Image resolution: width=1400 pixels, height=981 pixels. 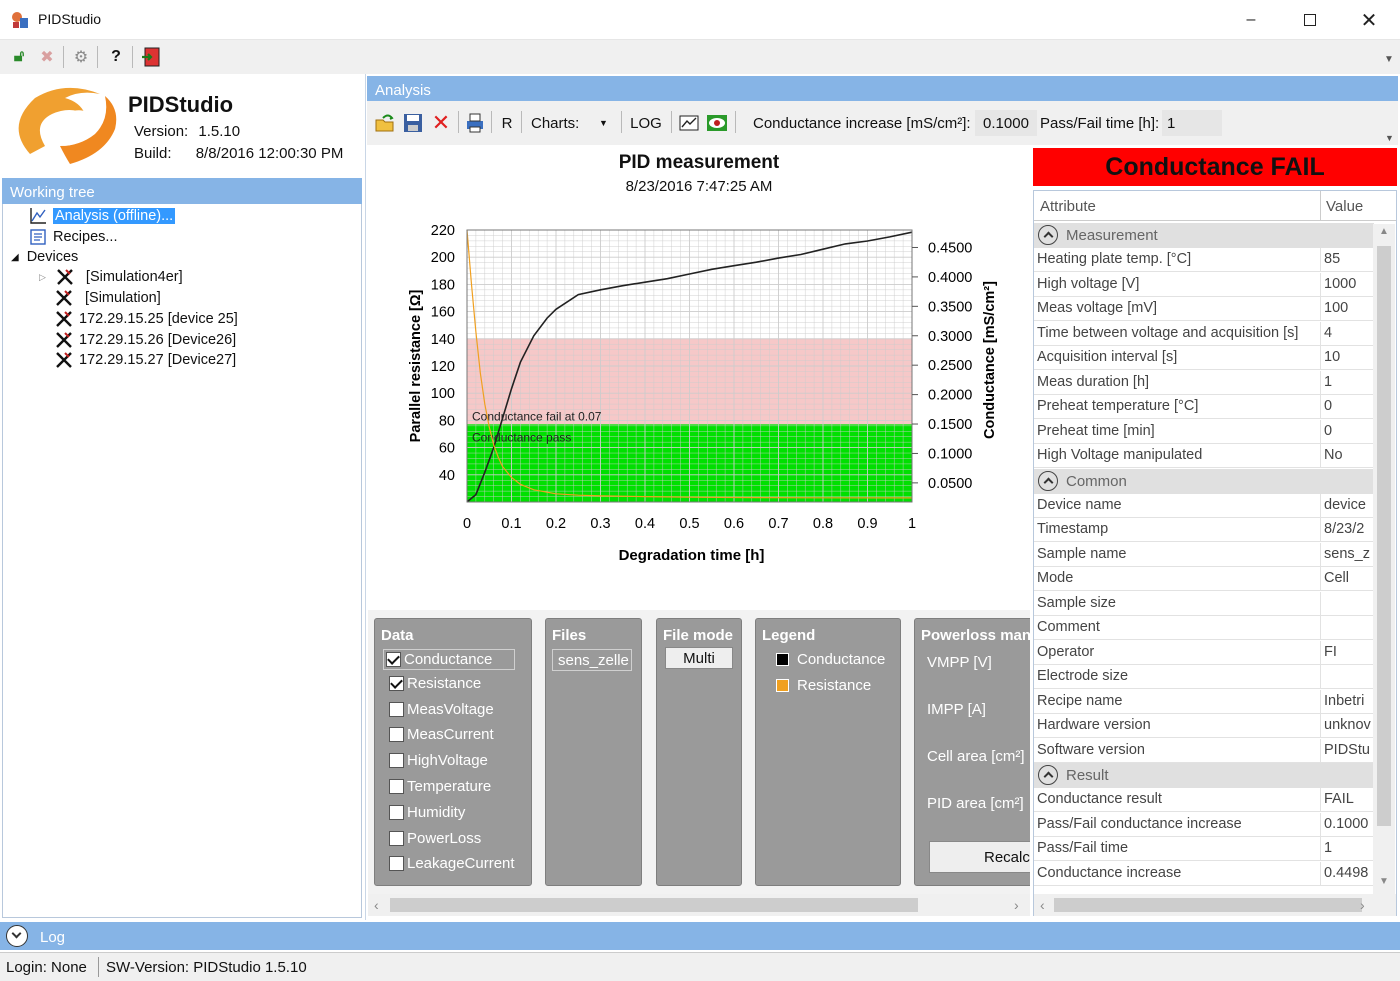 What do you see at coordinates (1204, 456) in the screenshot?
I see `grid-row: High Voltage manipulated No` at bounding box center [1204, 456].